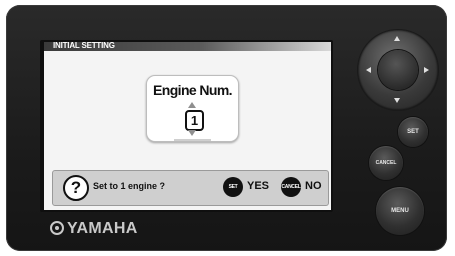 The image size is (455, 256). What do you see at coordinates (398, 70) in the screenshot?
I see `directional-pad-center` at bounding box center [398, 70].